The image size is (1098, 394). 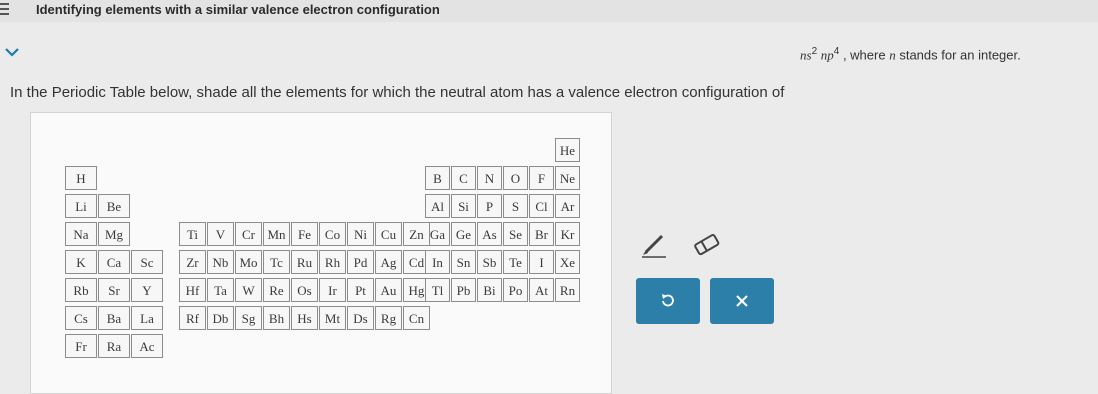 I want to click on element-cell-ac: Ac, so click(x=147, y=346).